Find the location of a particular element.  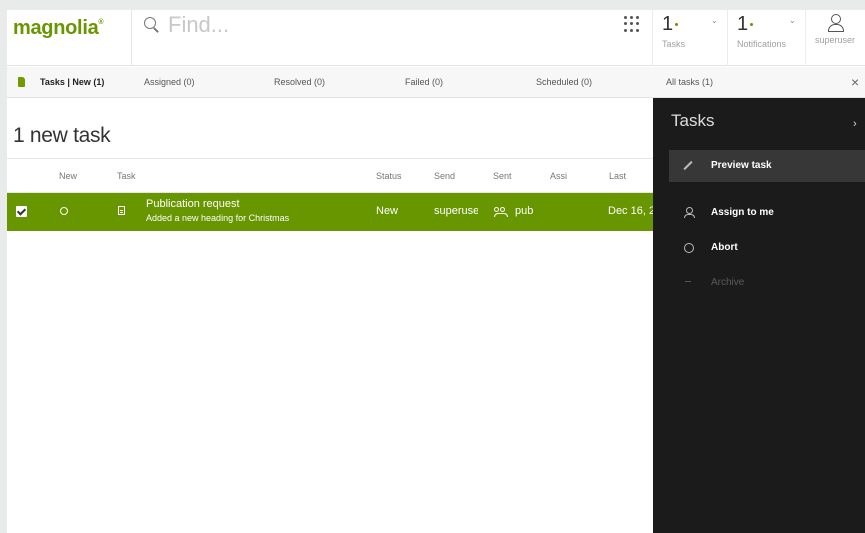

action-label: Preview task is located at coordinates (741, 165).